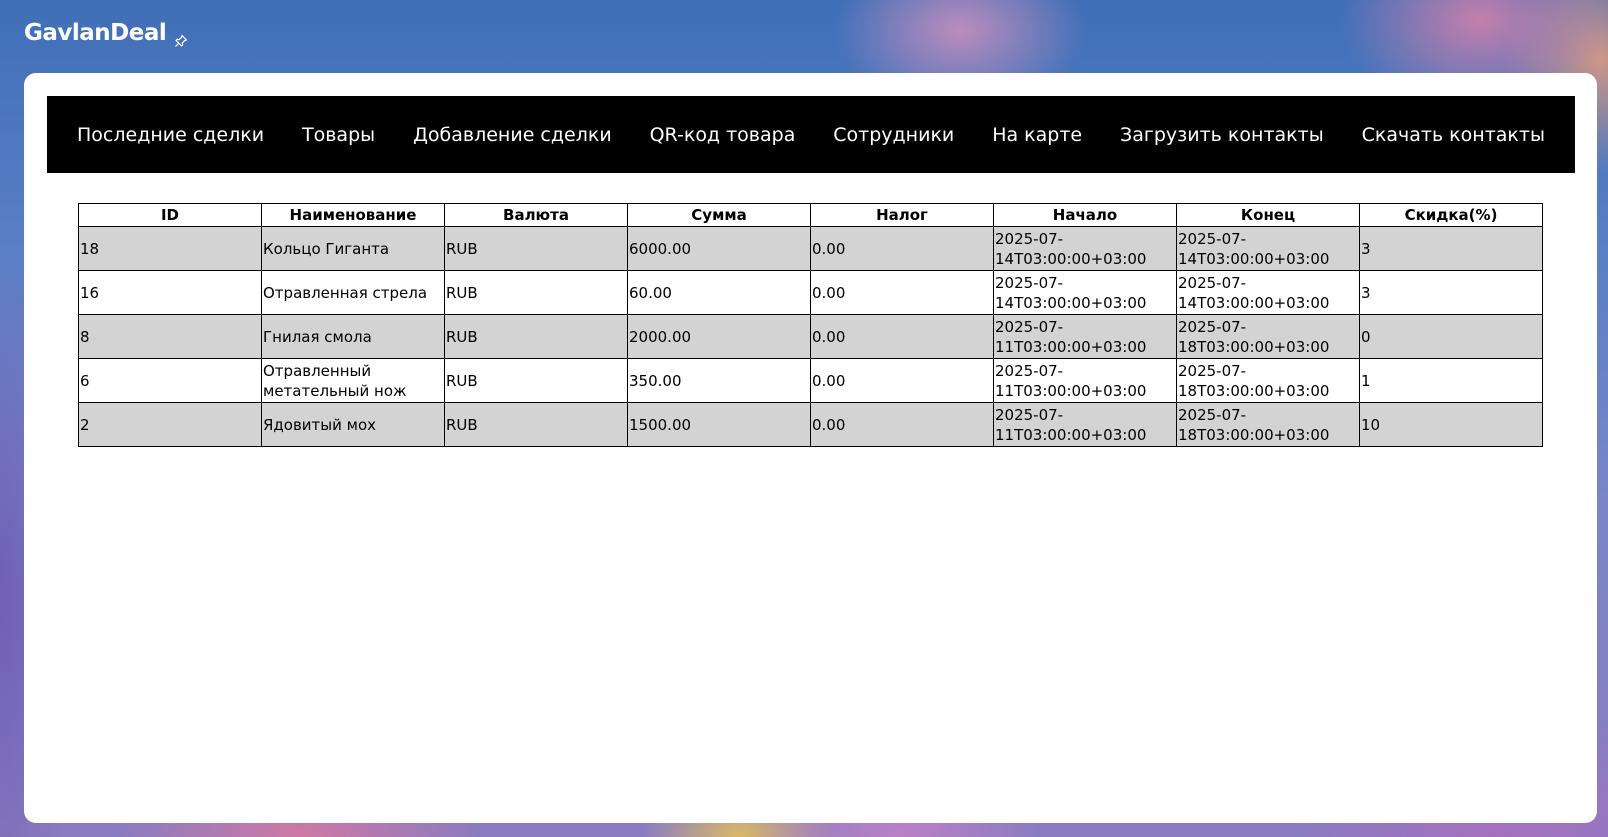 The width and height of the screenshot is (1608, 837). What do you see at coordinates (723, 135) in the screenshot?
I see `nav-item-product-qr: QR-код товара` at bounding box center [723, 135].